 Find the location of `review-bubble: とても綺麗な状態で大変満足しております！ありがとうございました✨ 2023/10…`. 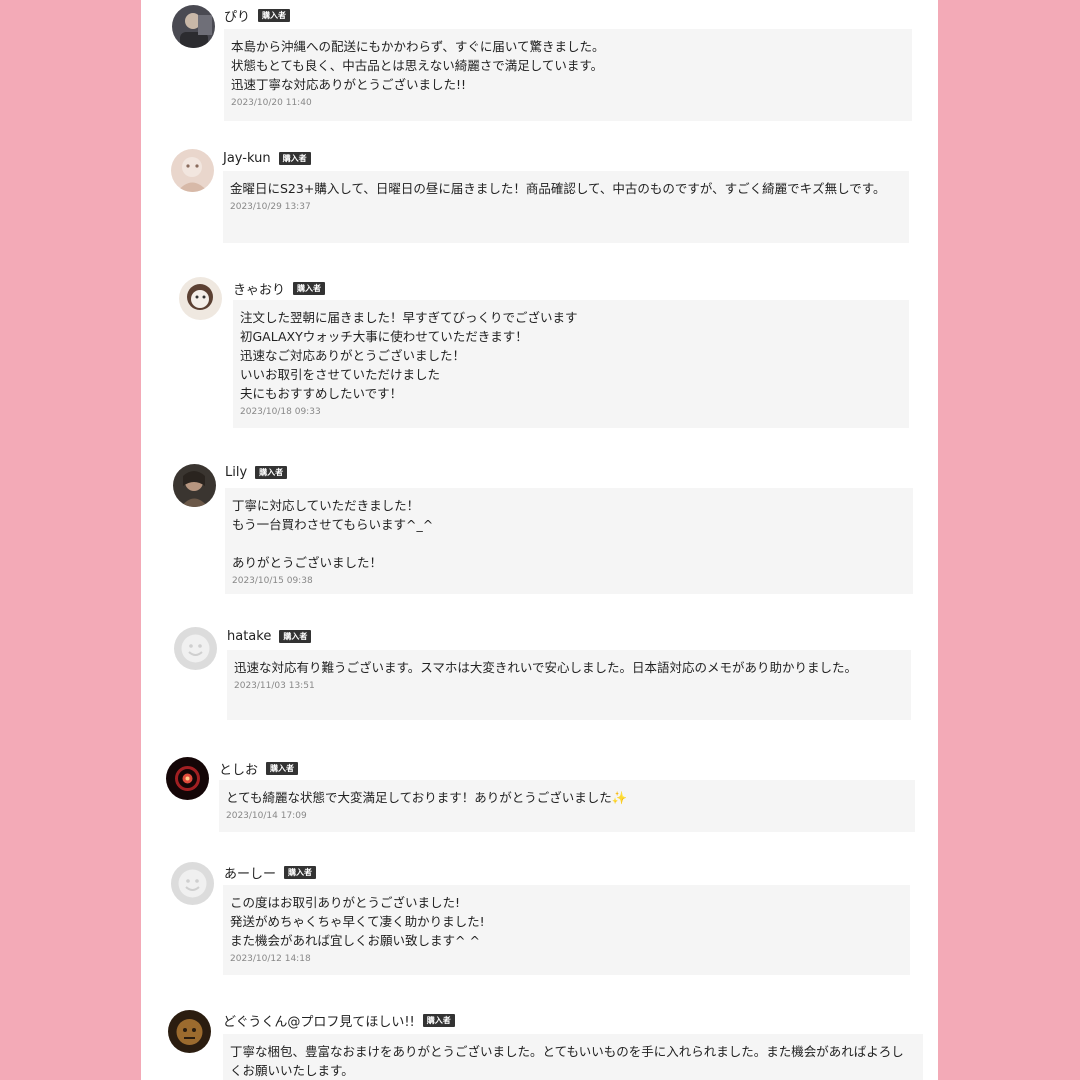

review-bubble: とても綺麗な状態で大変満足しております！ありがとうございました✨ 2023/10… is located at coordinates (567, 806).